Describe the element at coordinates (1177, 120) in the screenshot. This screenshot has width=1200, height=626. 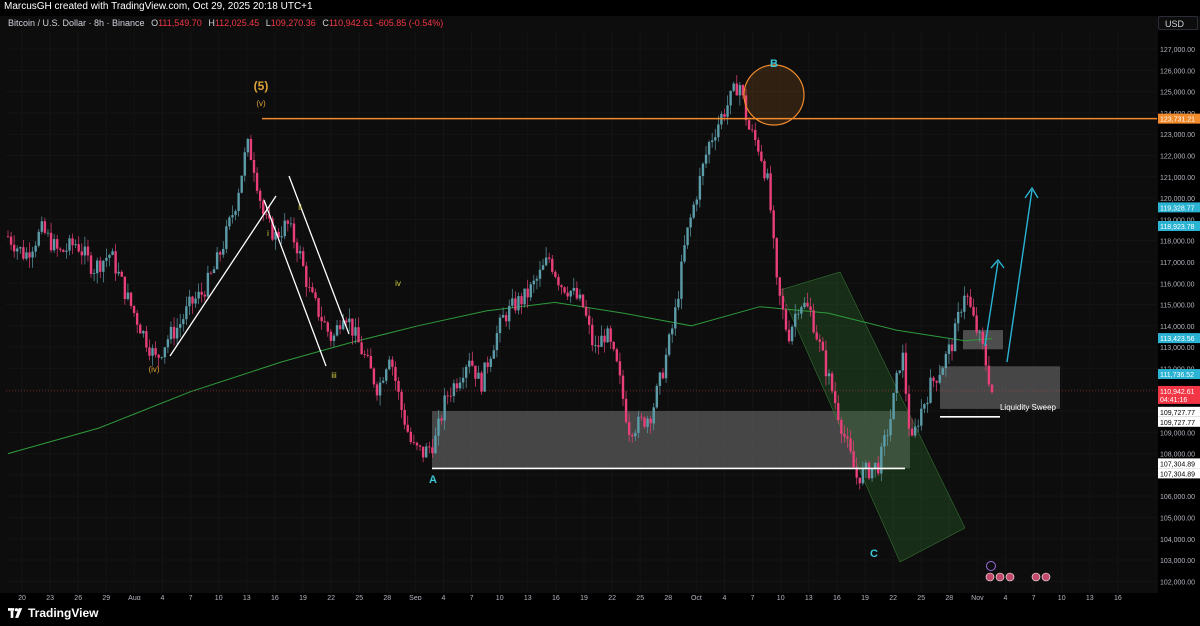
I see `price-tag-label-resistance: 123,731.21` at that location.